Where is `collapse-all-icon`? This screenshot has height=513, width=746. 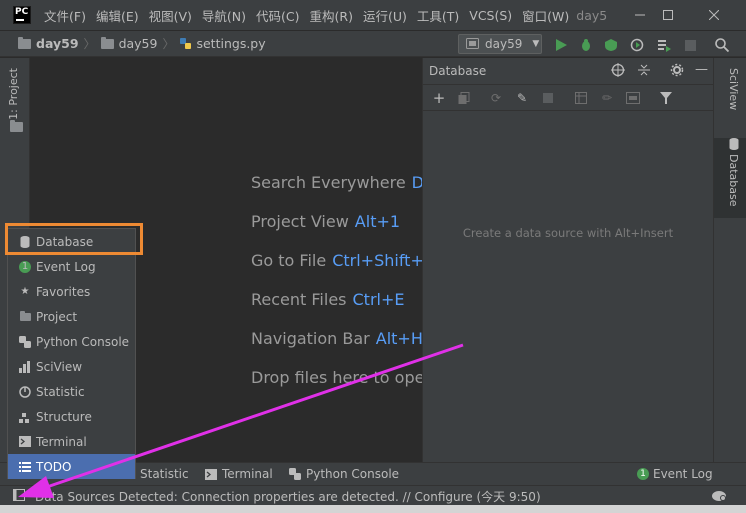
collapse-all-icon is located at coordinates (644, 70).